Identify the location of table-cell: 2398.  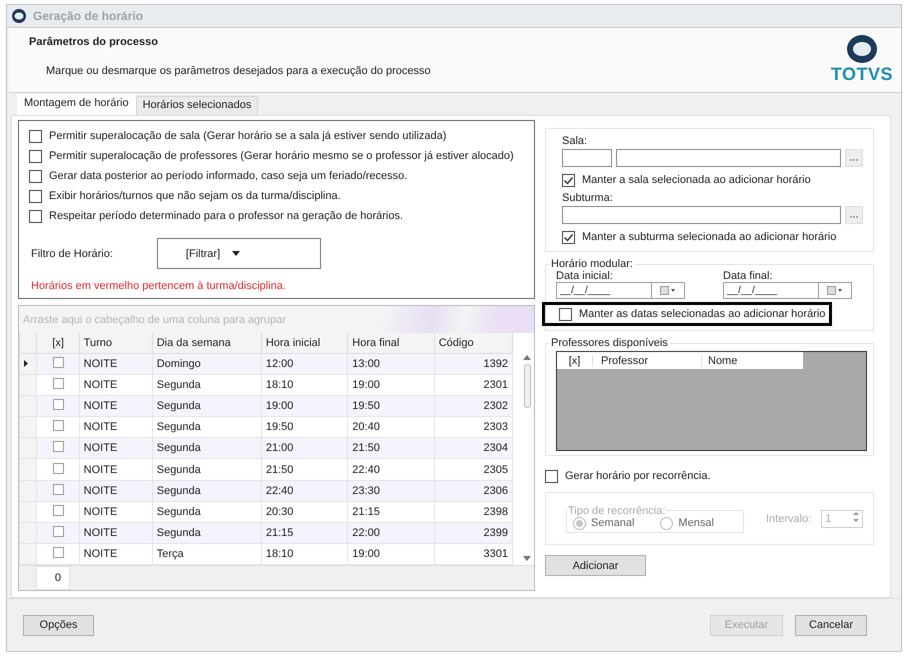
(473, 511).